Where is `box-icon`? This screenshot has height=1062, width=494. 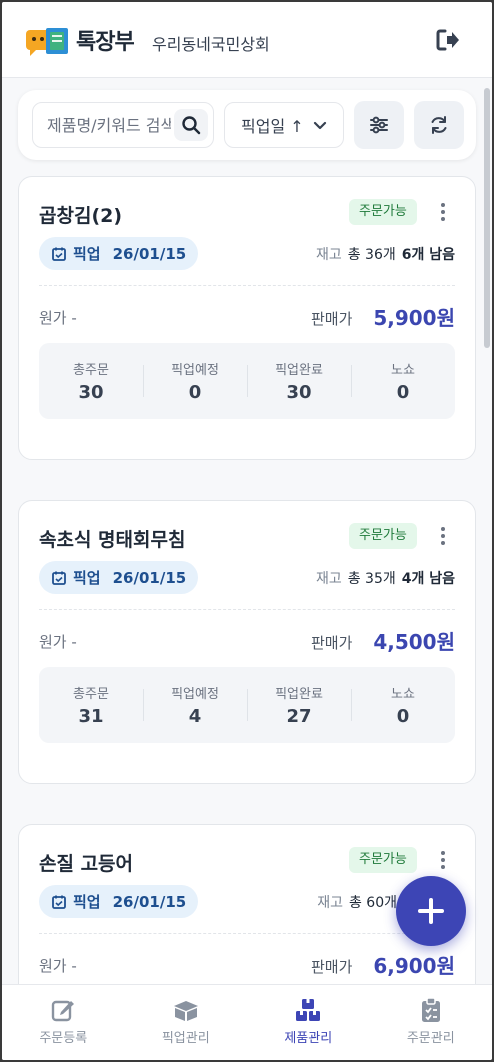 box-icon is located at coordinates (185, 1011).